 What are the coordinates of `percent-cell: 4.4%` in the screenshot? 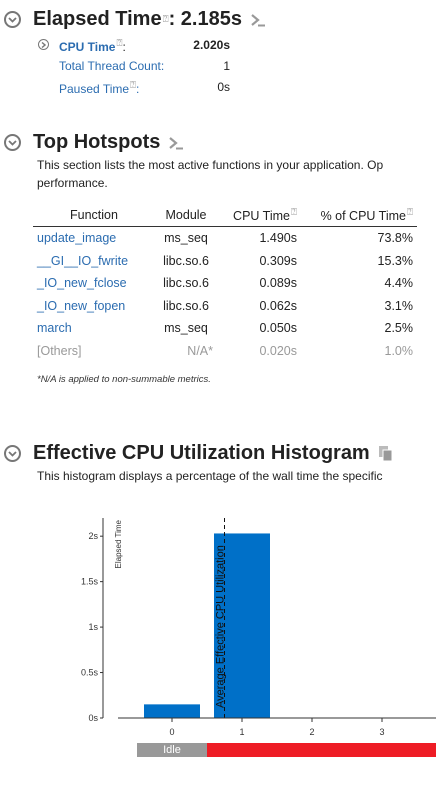 It's located at (399, 283).